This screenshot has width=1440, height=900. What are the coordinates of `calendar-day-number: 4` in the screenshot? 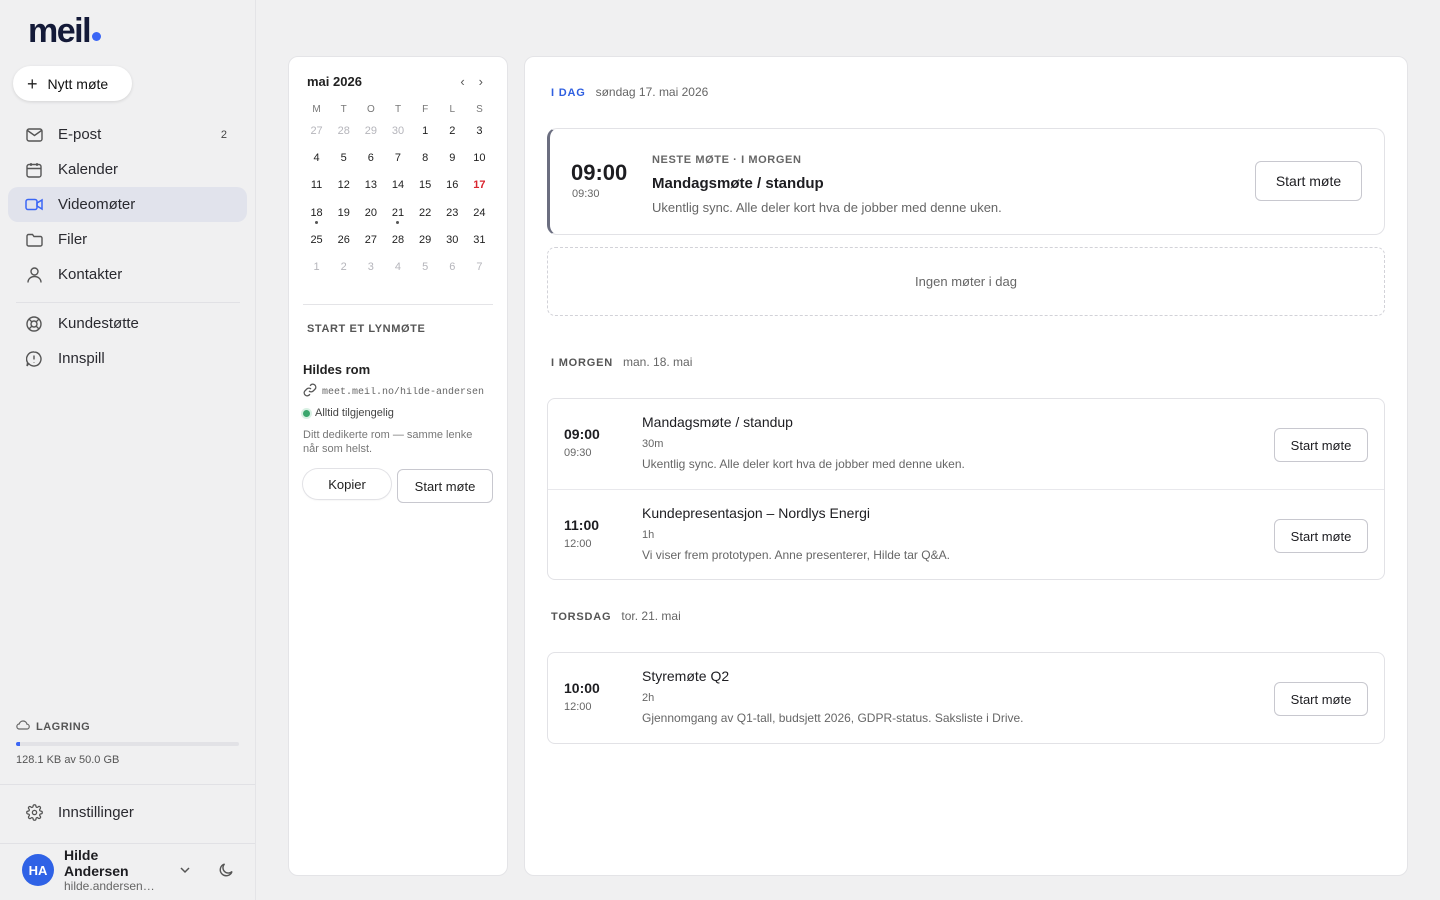 It's located at (398, 267).